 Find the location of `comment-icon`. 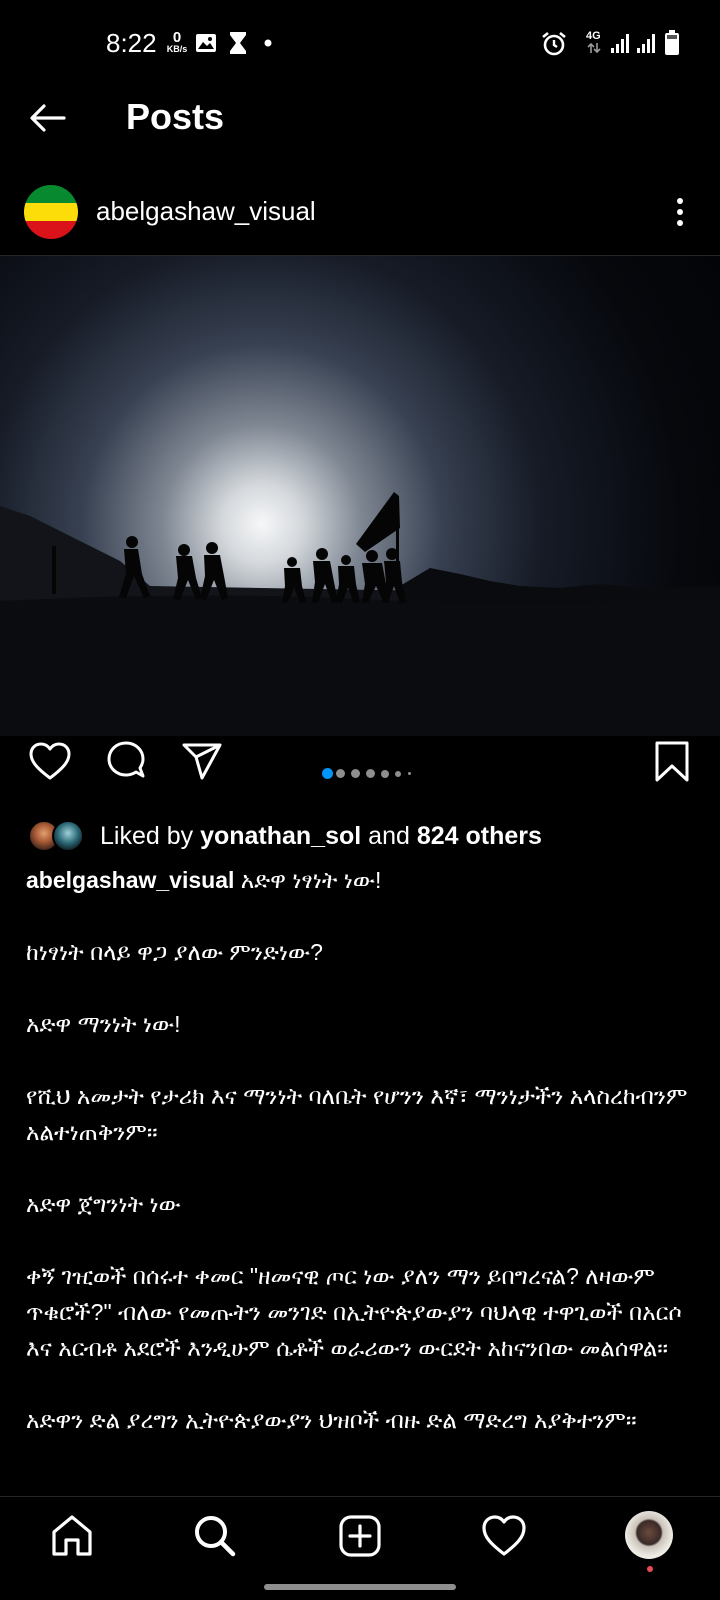

comment-icon is located at coordinates (126, 762).